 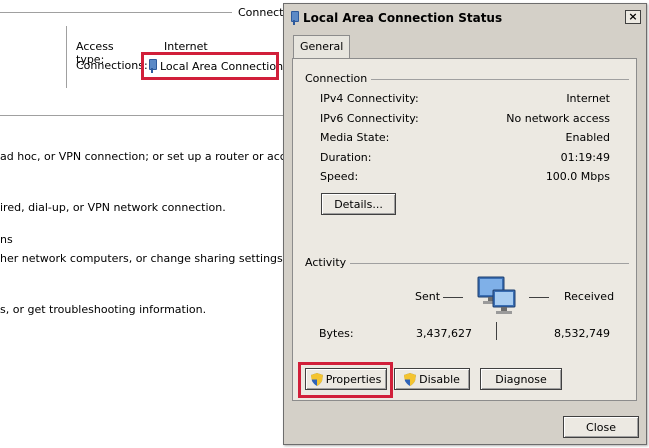 What do you see at coordinates (338, 78) in the screenshot?
I see `connection-group-label: Connection` at bounding box center [338, 78].